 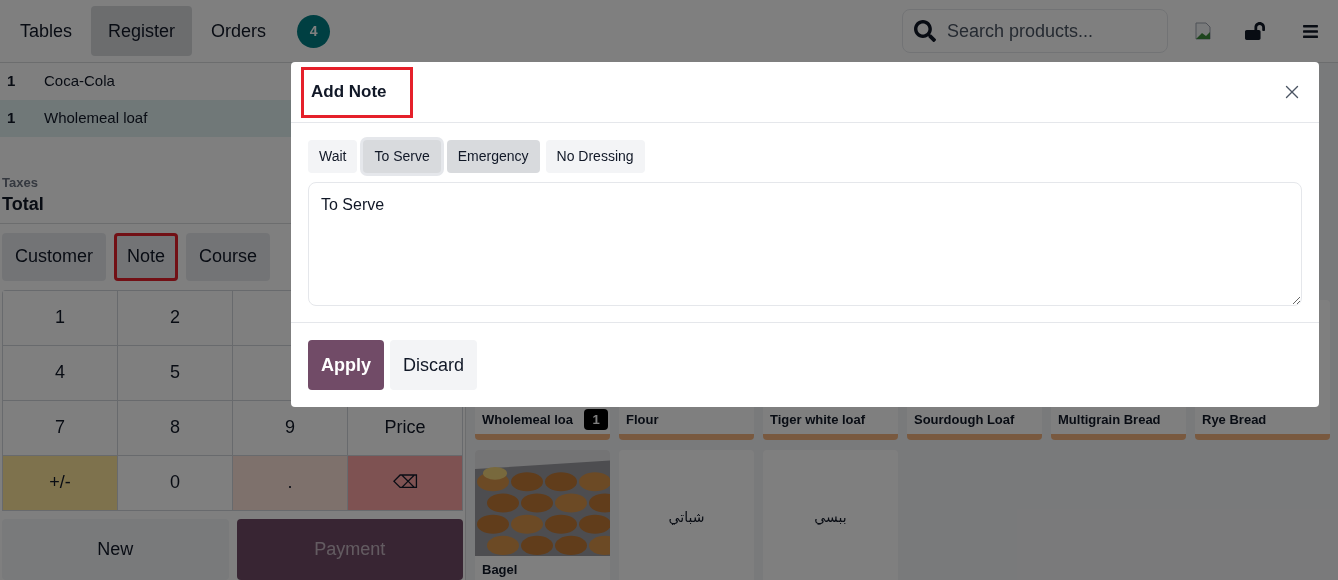 I want to click on taxes-label: Taxes, so click(x=20, y=183).